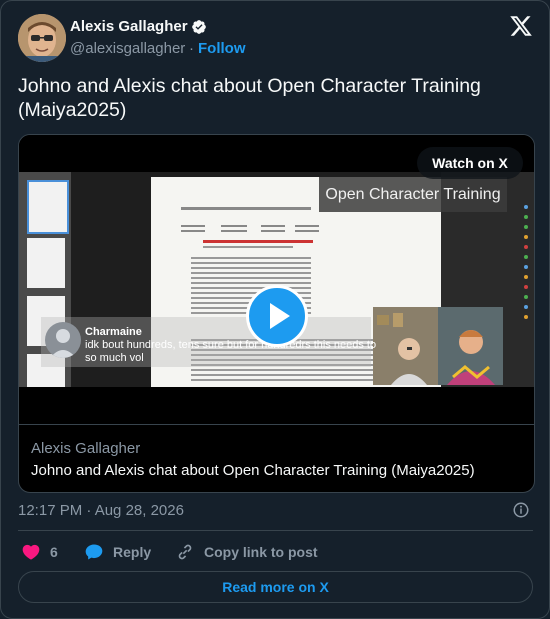  What do you see at coordinates (54, 552) in the screenshot?
I see `like-count: 6` at bounding box center [54, 552].